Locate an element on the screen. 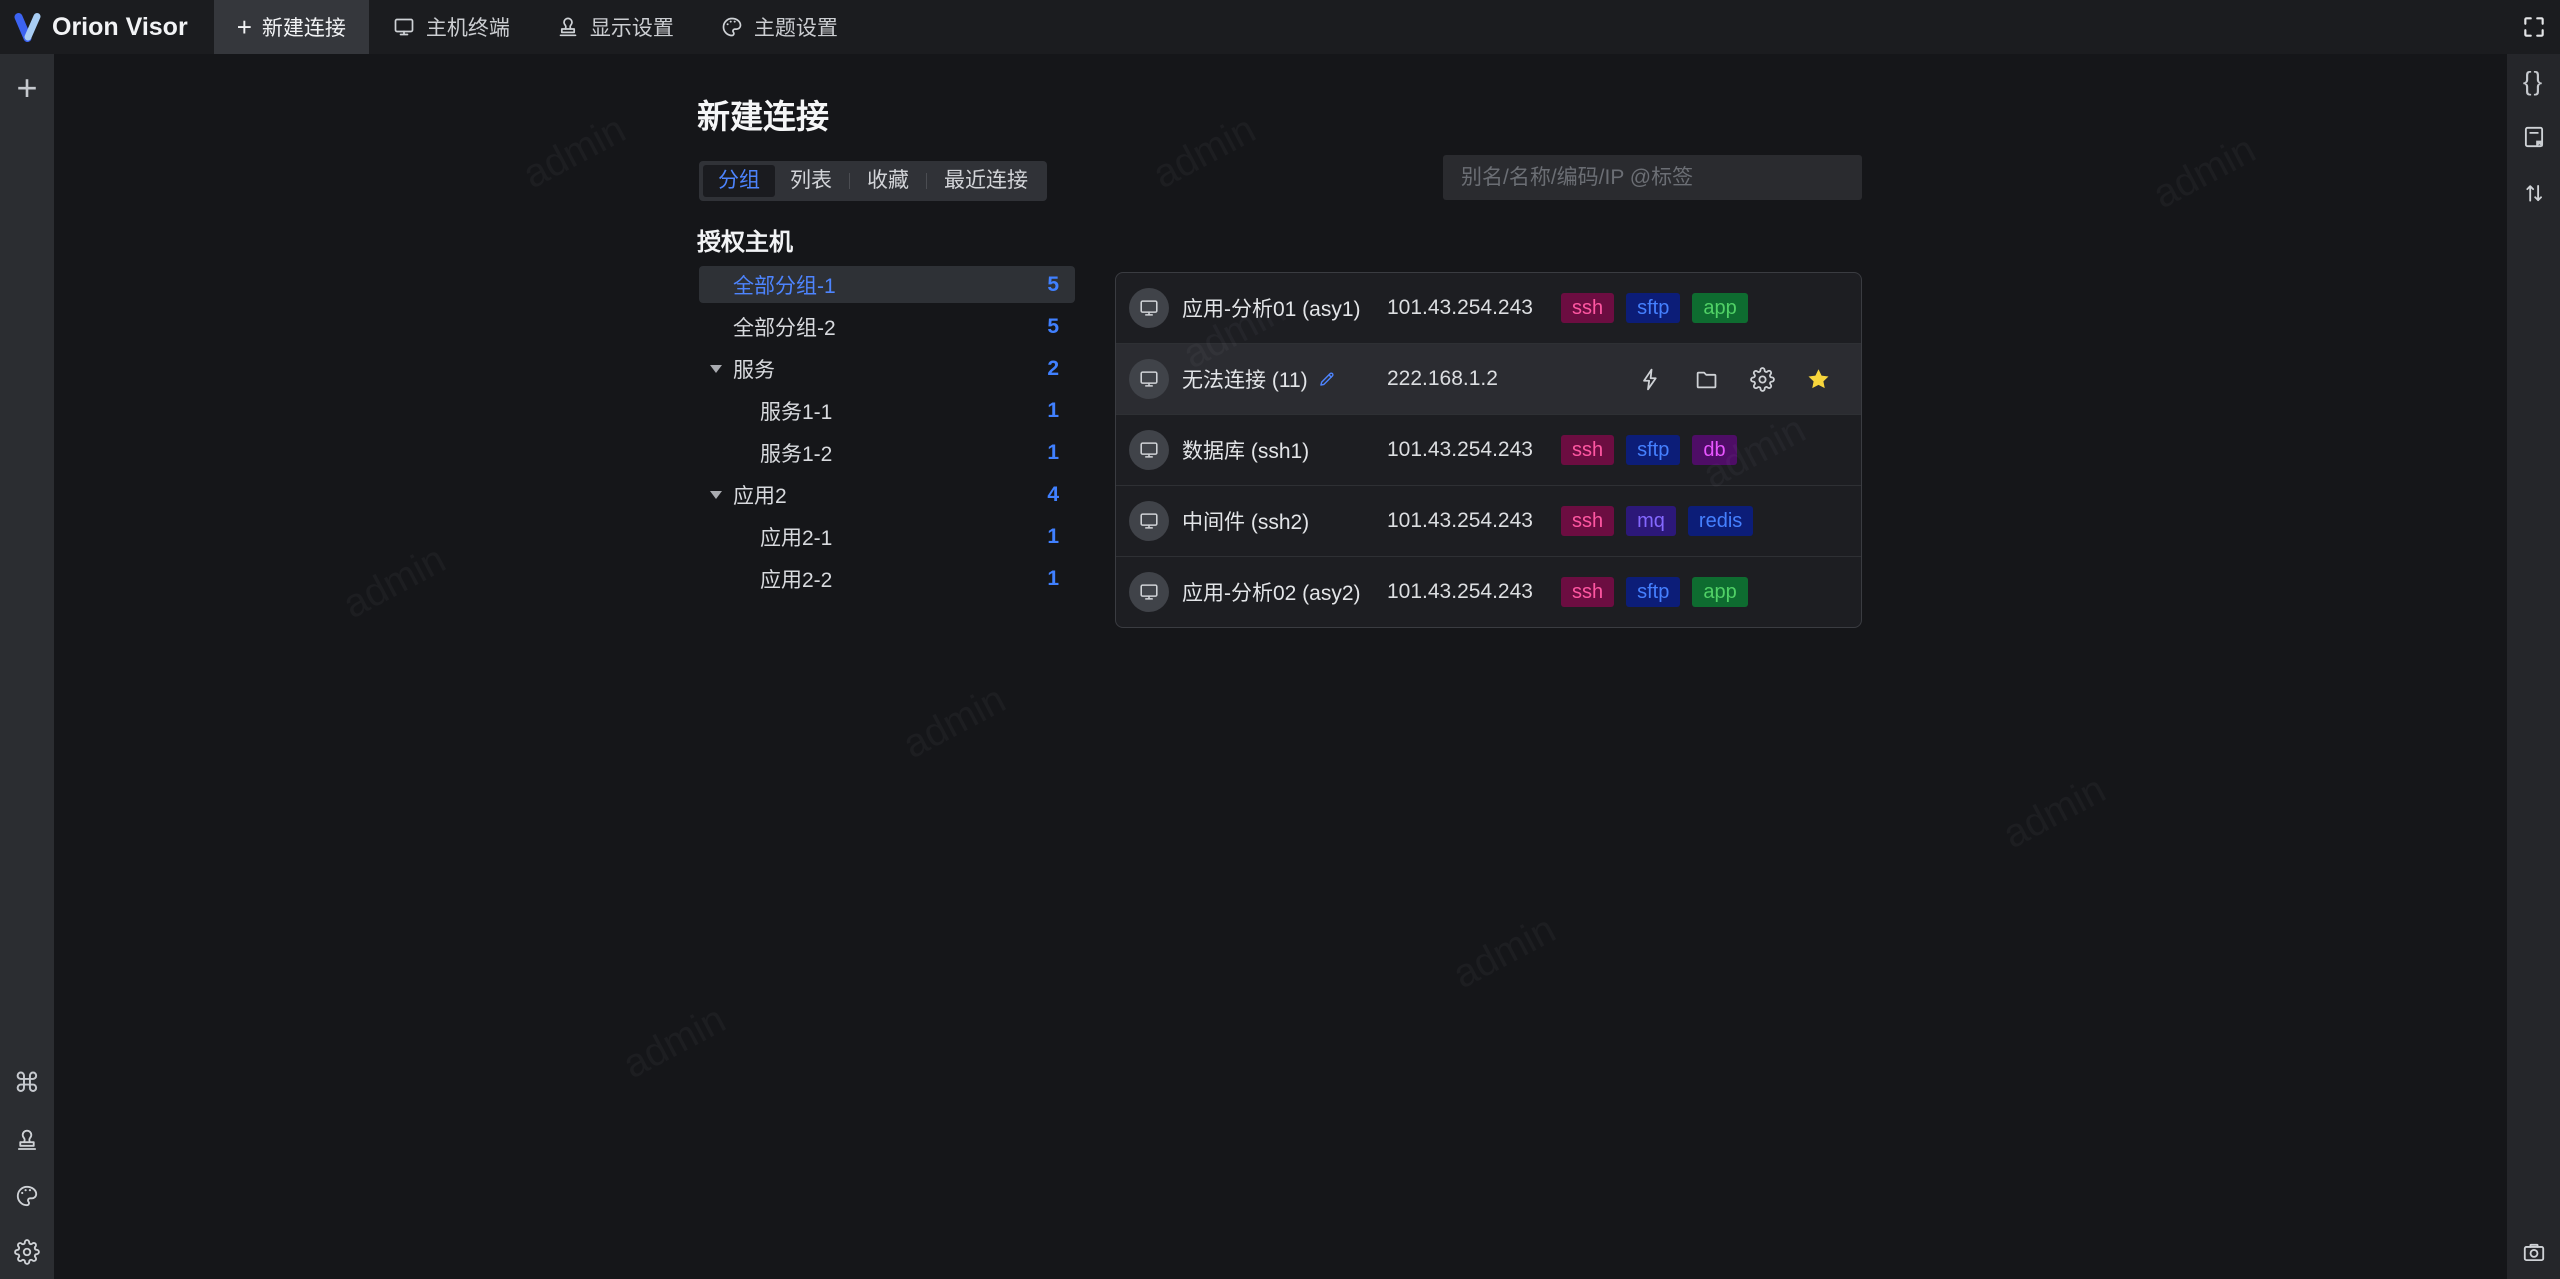 Image resolution: width=2560 pixels, height=1279 pixels. search-input is located at coordinates (1652, 177).